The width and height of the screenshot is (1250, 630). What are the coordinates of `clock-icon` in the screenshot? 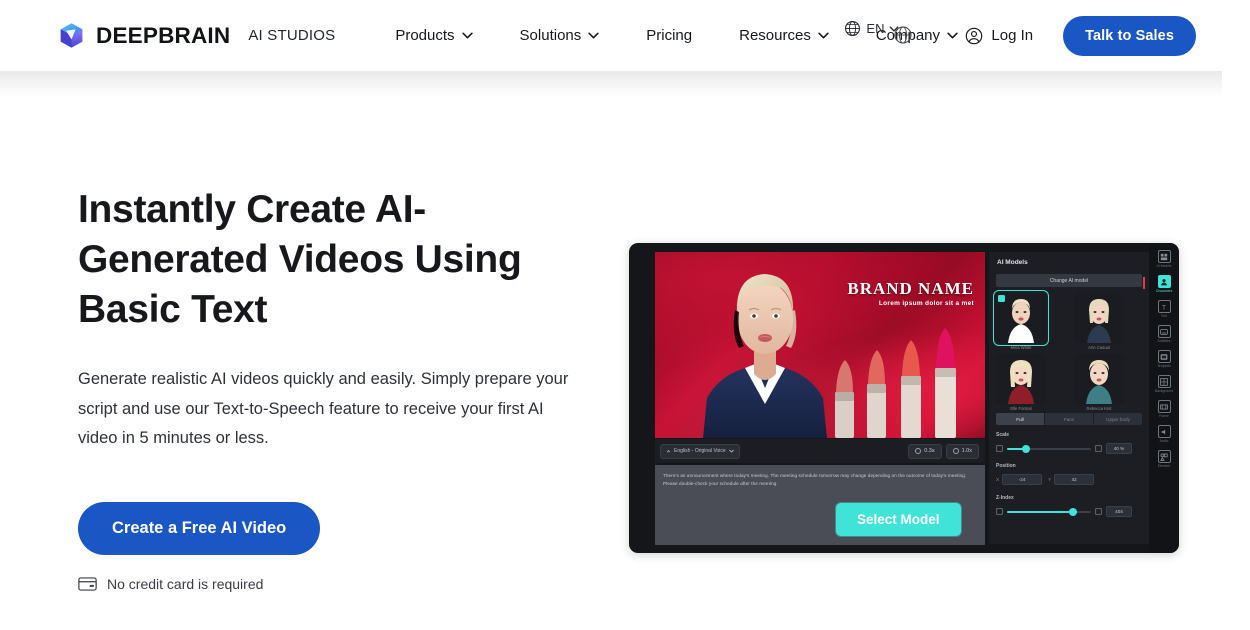 It's located at (918, 451).